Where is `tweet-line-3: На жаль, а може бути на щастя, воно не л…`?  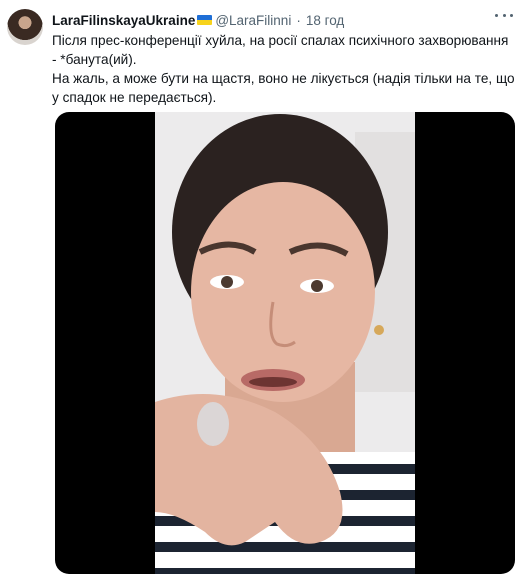 tweet-line-3: На жаль, а може бути на щастя, воно не л… is located at coordinates (283, 78).